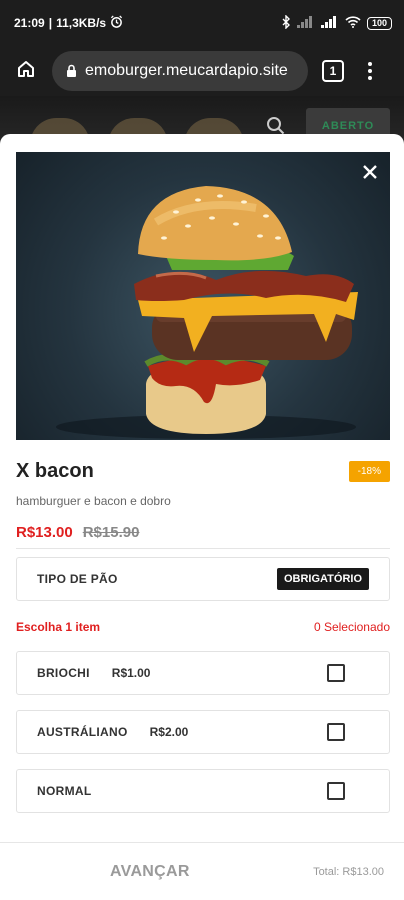  Describe the element at coordinates (203, 627) in the screenshot. I see `option-group-instructions: Escolha 1 item 0 Selecionado` at that location.